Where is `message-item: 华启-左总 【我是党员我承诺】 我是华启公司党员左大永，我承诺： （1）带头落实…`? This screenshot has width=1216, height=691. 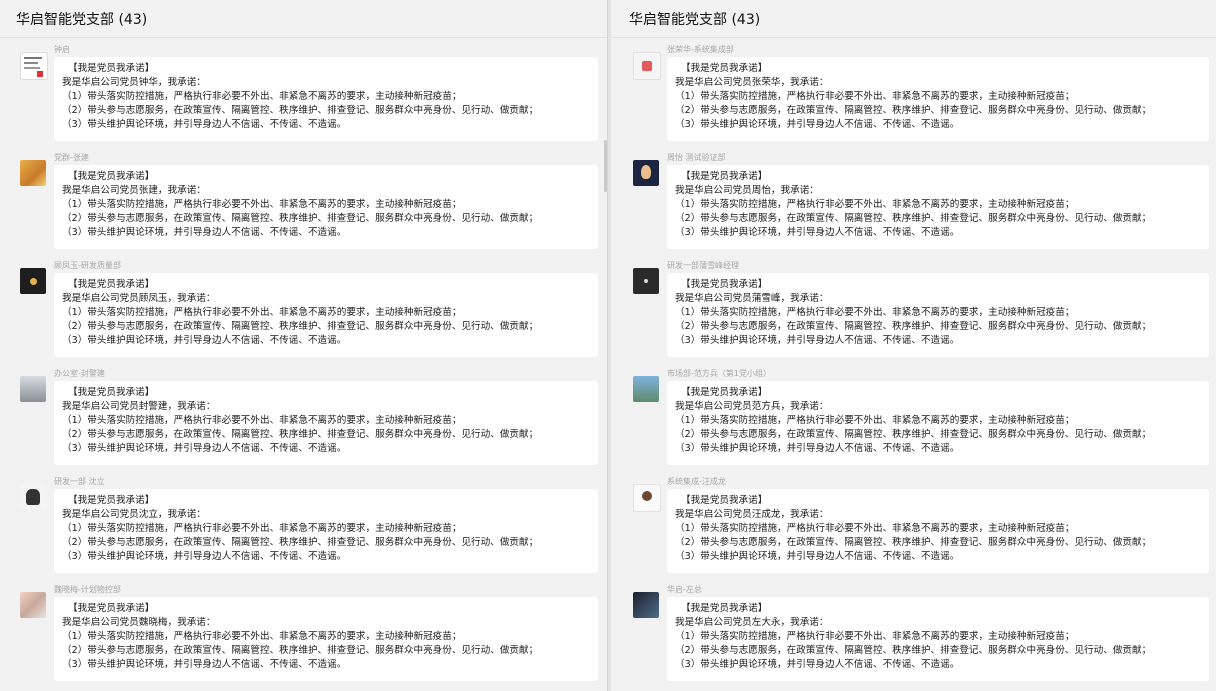 message-item: 华启-左总 【我是党员我承诺】 我是华启公司党员左大永，我承诺： （1）带头落实… is located at coordinates (913, 632).